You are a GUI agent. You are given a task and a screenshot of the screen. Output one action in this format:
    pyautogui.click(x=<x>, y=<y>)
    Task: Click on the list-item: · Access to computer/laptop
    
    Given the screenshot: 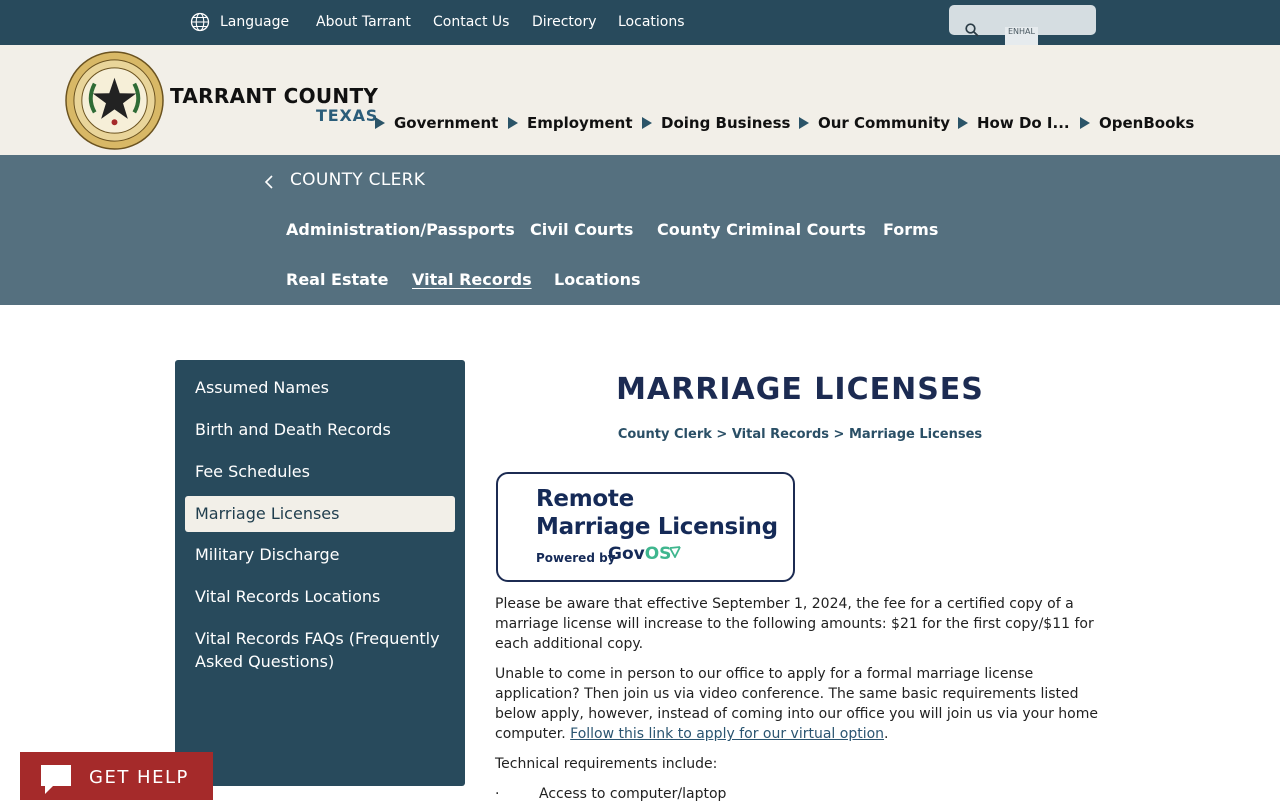 What is the action you would take?
    pyautogui.click(x=611, y=794)
    